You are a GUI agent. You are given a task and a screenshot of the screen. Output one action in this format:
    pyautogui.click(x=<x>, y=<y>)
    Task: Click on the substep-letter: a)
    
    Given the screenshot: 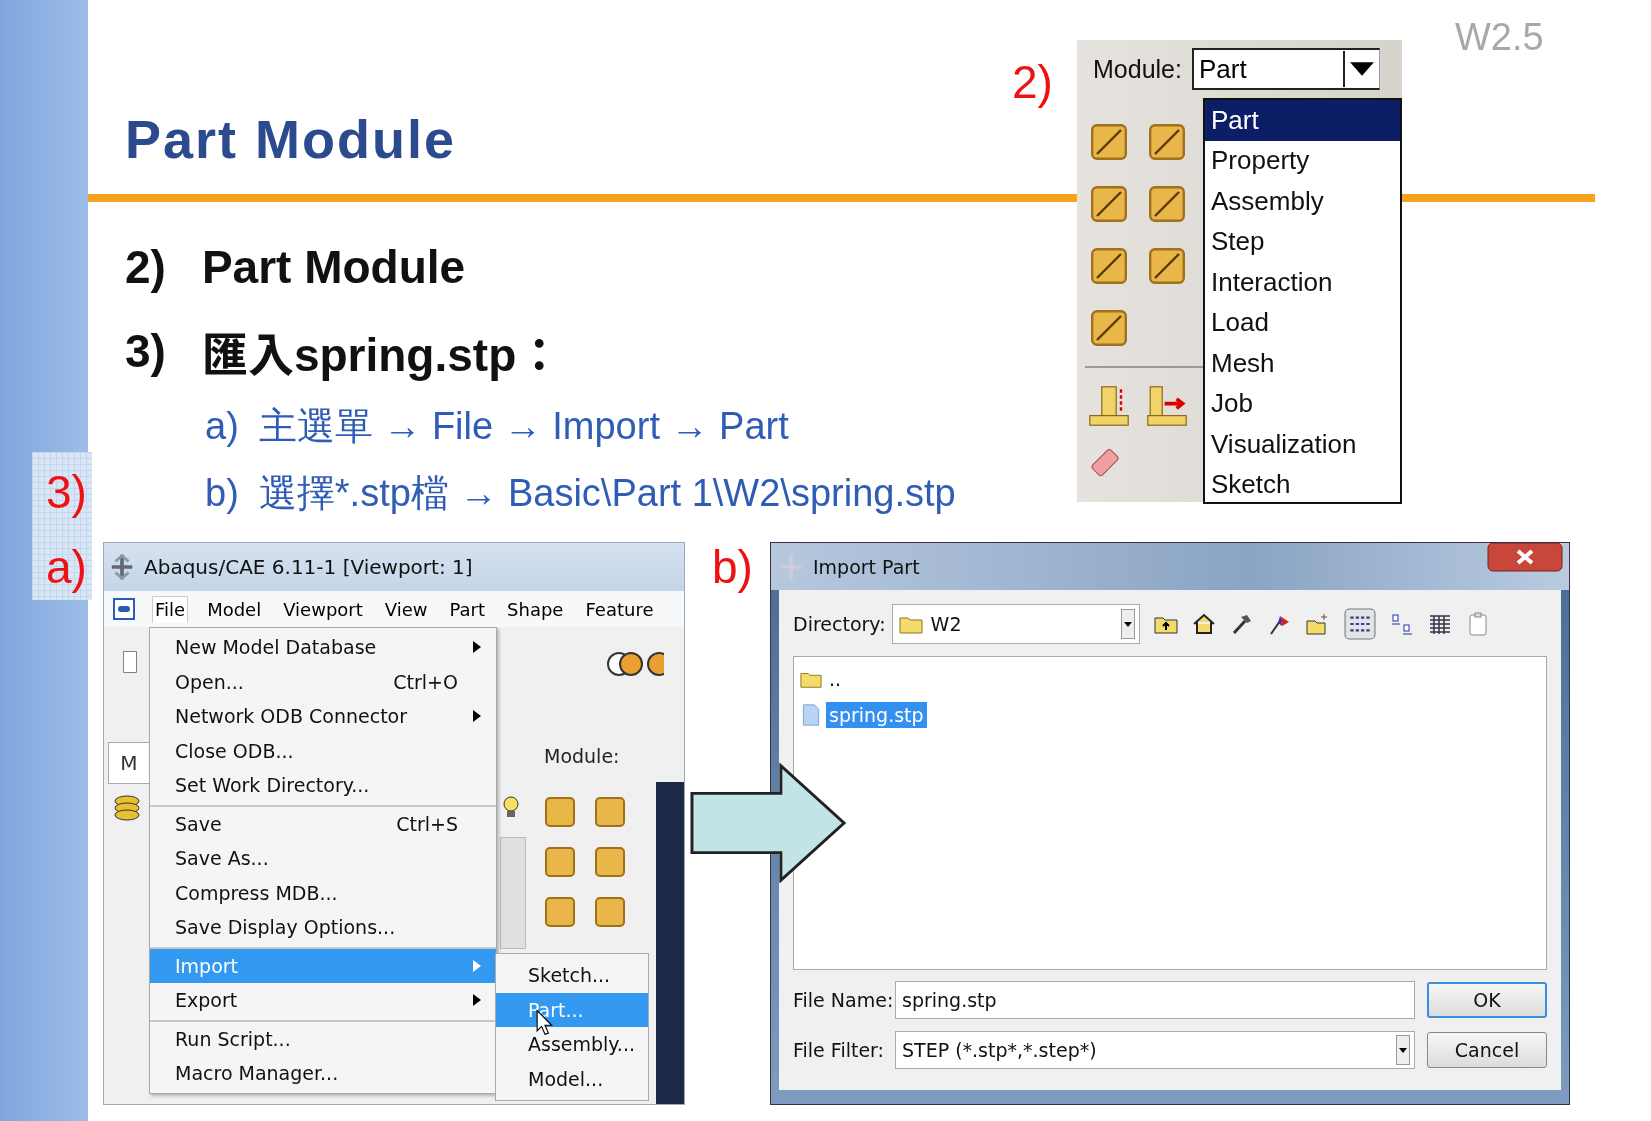 What is the action you would take?
    pyautogui.click(x=222, y=426)
    